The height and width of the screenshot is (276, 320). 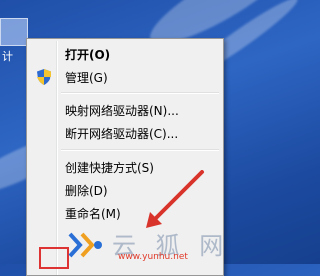 What do you see at coordinates (175, 199) in the screenshot?
I see `annotation-arrow-icon` at bounding box center [175, 199].